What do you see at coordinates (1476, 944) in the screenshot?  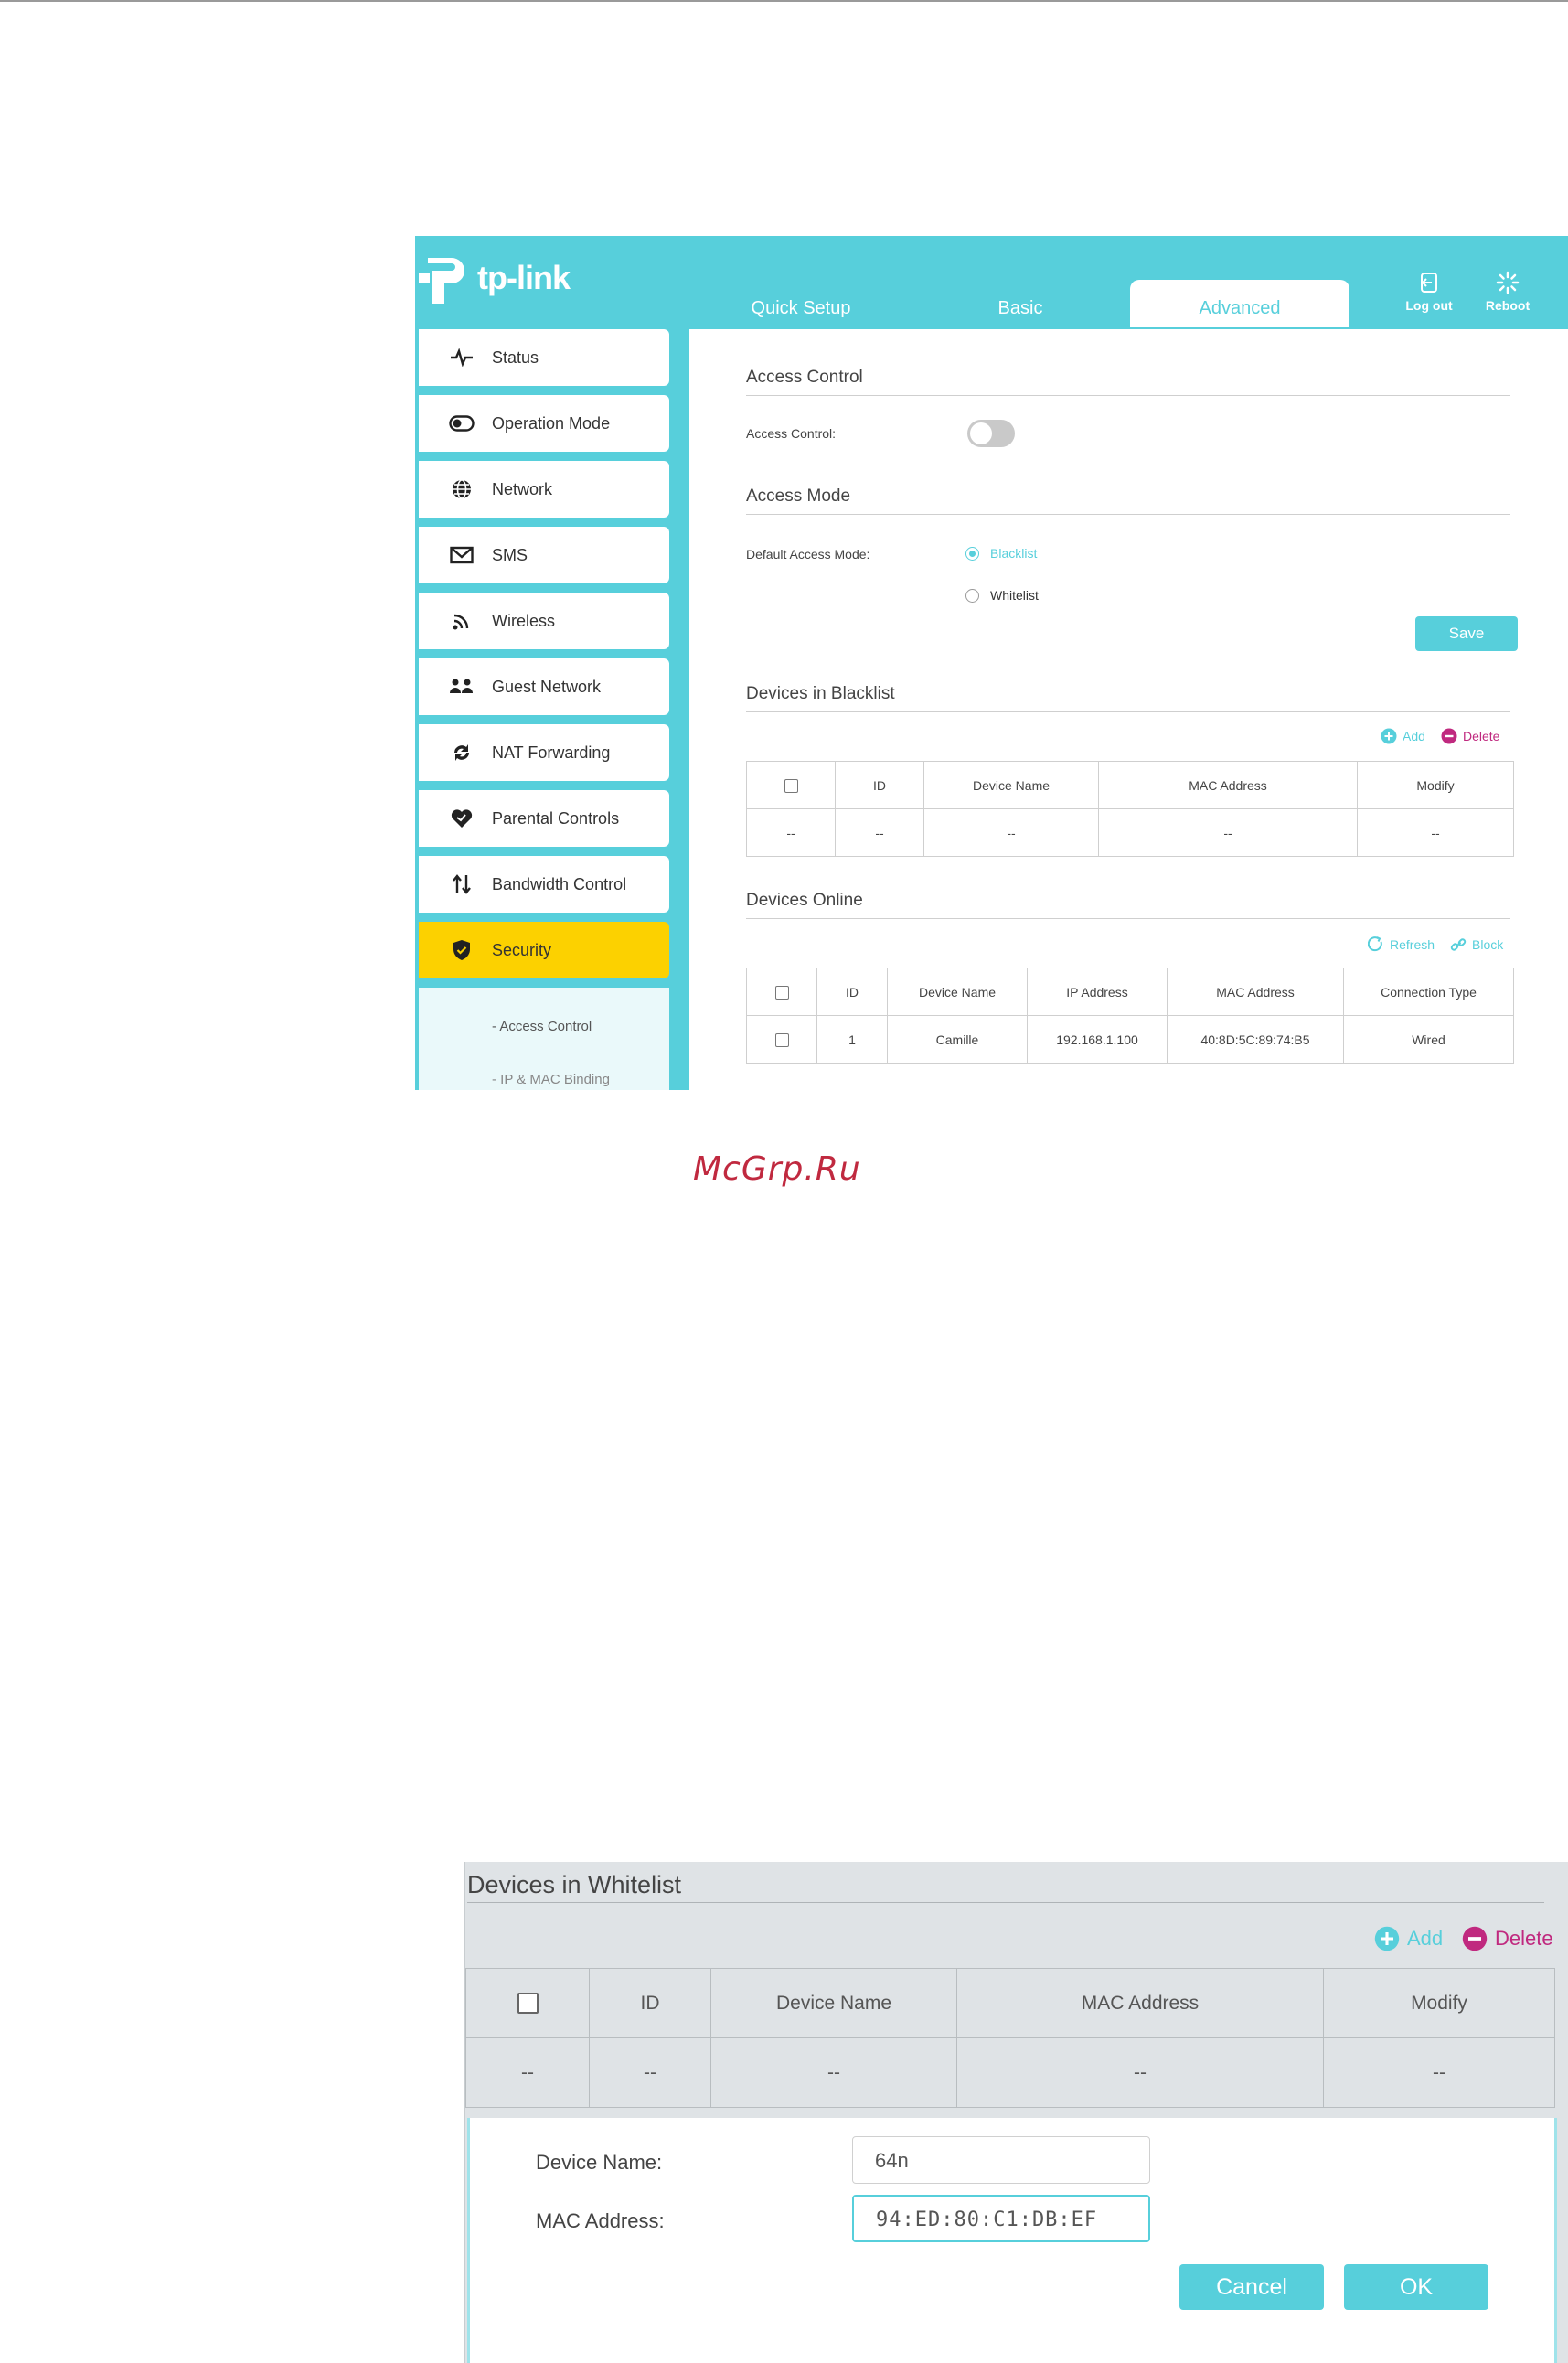 I see `block-button: Block` at bounding box center [1476, 944].